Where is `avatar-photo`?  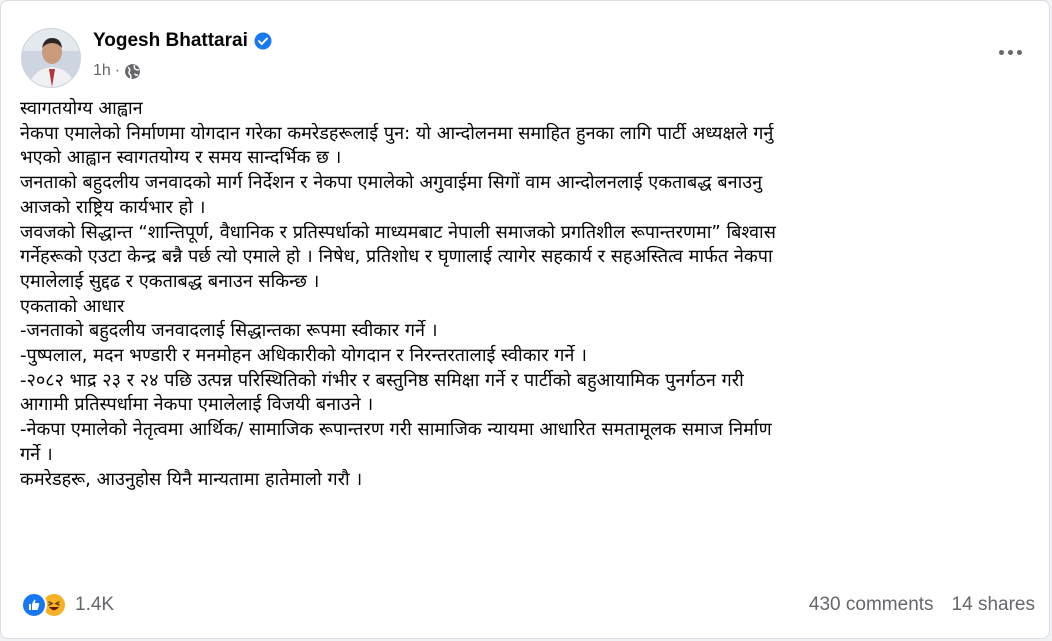 avatar-photo is located at coordinates (51, 58).